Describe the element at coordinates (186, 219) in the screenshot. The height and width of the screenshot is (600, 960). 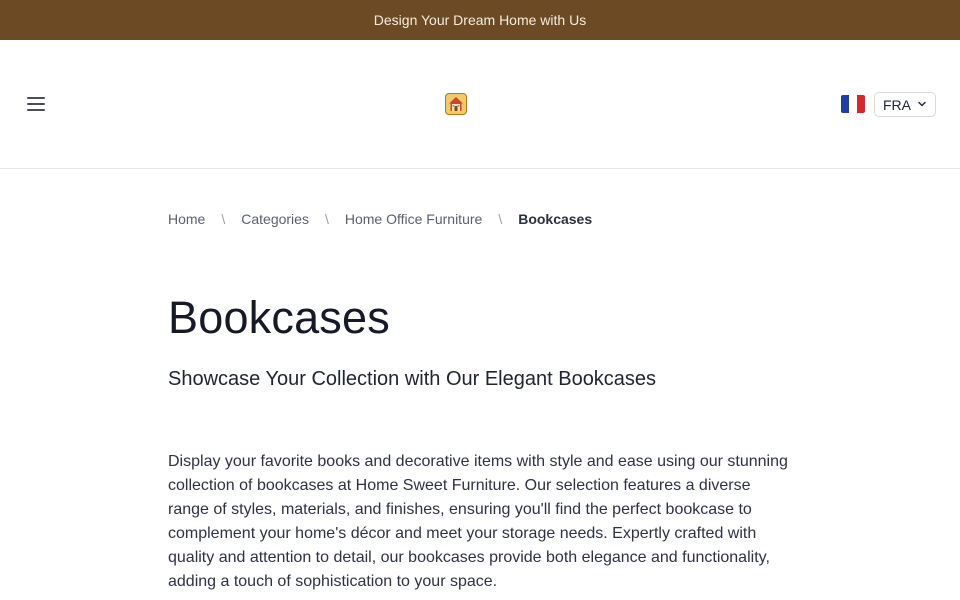
I see `breadcrumb-home: Home` at that location.